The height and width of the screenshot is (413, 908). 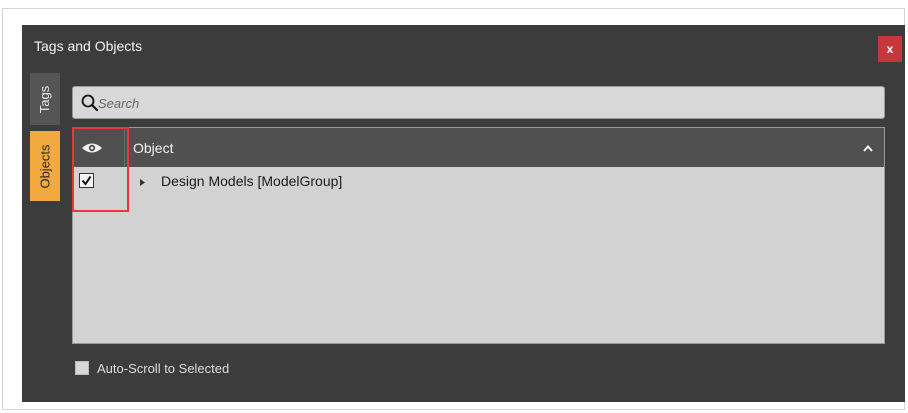 What do you see at coordinates (868, 148) in the screenshot?
I see `chevron-up-icon` at bounding box center [868, 148].